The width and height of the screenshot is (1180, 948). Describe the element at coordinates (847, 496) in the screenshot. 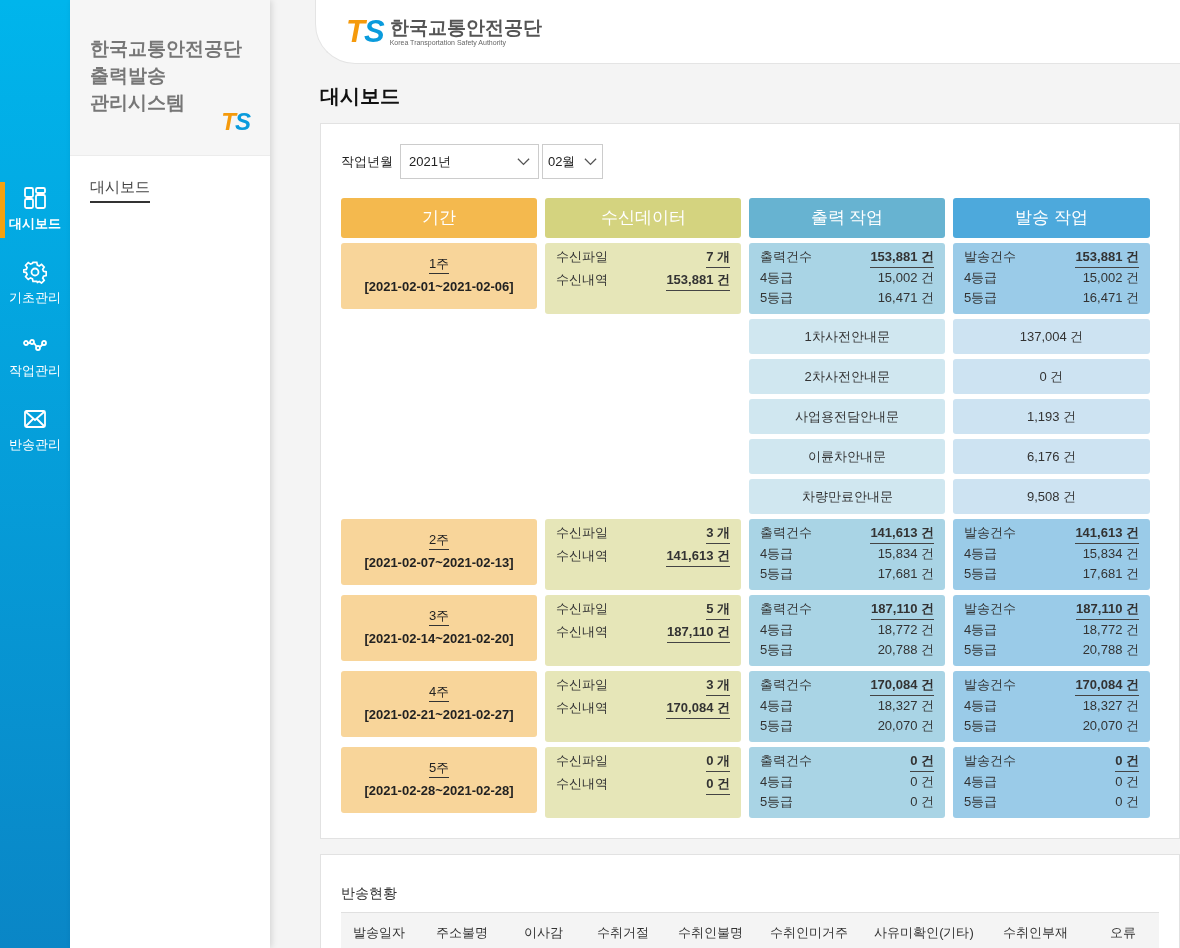

I see `notice-label: 차량만료안내문` at that location.